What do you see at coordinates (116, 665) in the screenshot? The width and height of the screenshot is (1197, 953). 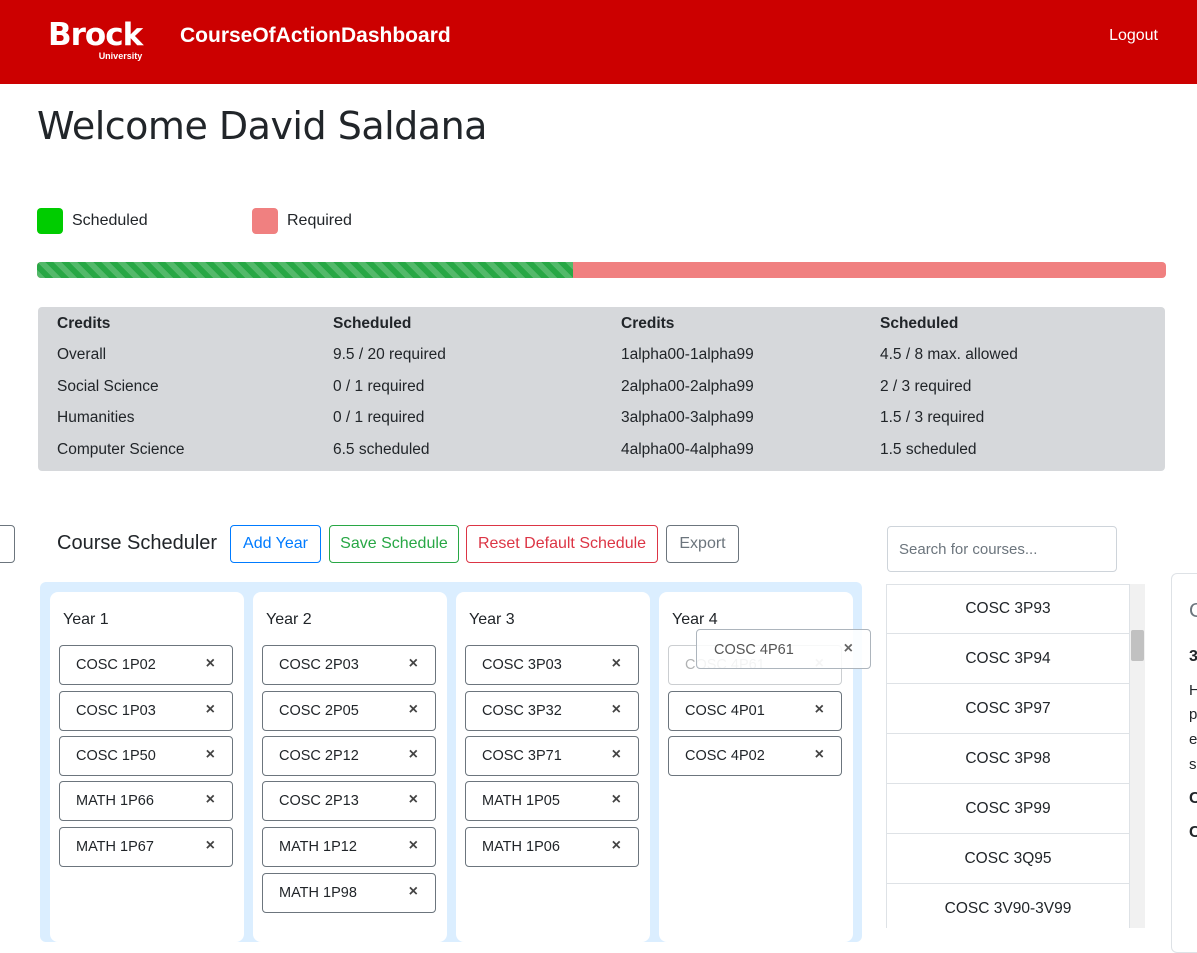 I see `course-code: COSC 1P02` at bounding box center [116, 665].